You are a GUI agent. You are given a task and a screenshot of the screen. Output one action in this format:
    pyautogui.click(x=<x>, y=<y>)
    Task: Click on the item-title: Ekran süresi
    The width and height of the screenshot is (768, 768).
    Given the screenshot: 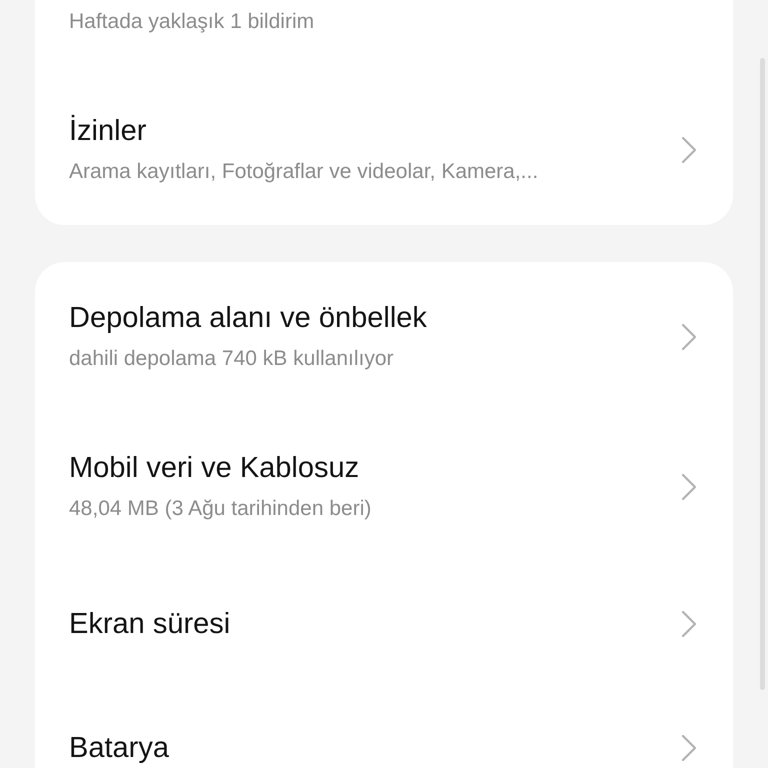 What is the action you would take?
    pyautogui.click(x=150, y=624)
    